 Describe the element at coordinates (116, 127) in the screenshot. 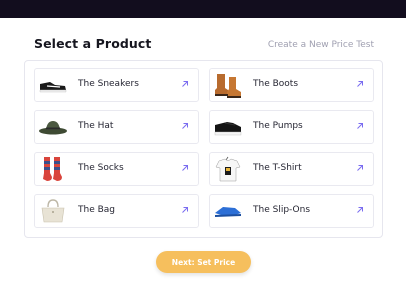

I see `product-item-hat: The Hat` at that location.